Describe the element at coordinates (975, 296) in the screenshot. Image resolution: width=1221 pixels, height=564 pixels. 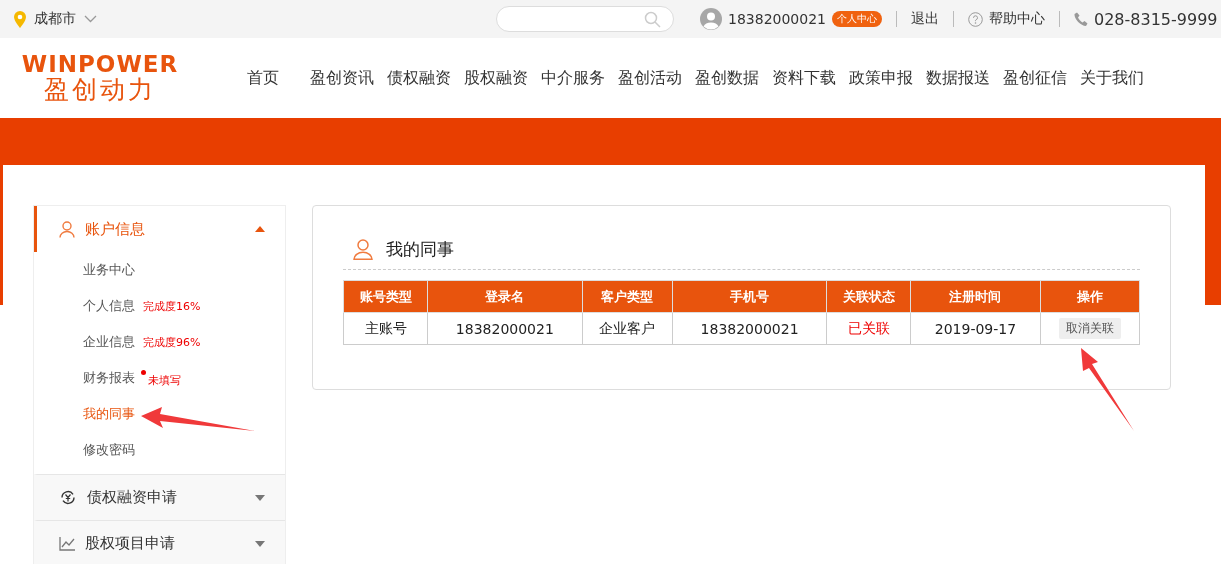
I see `column-header: 注册时间` at that location.